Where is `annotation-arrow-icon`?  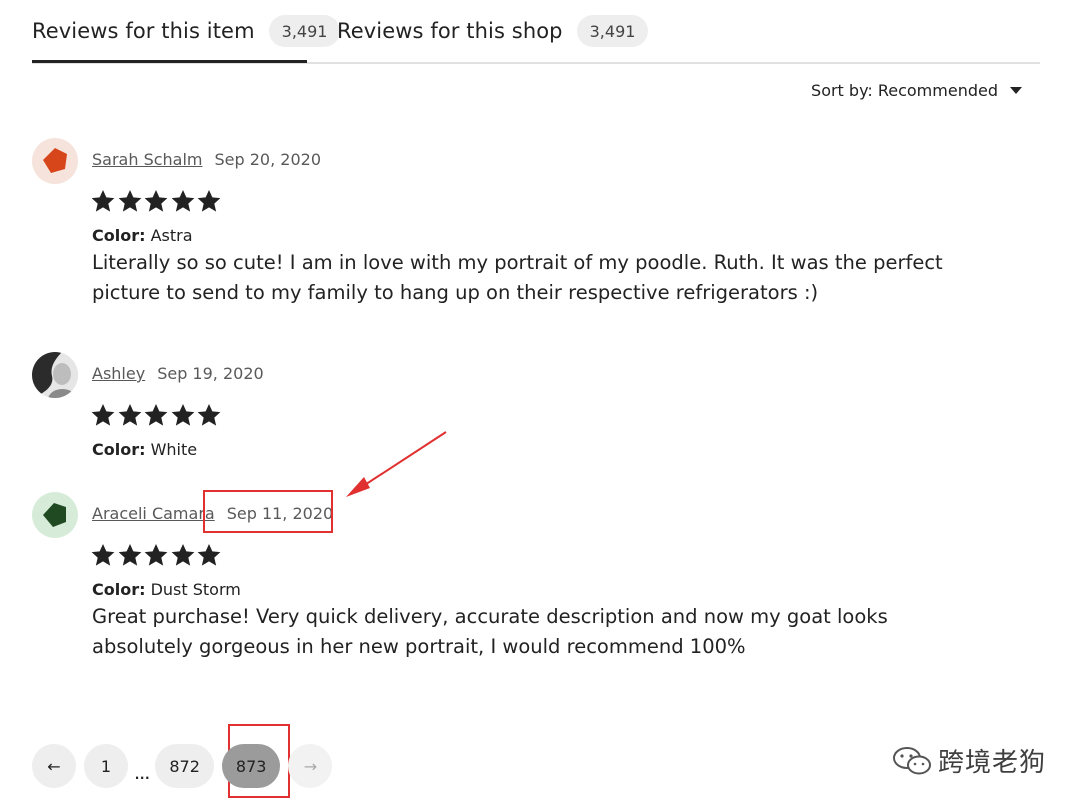 annotation-arrow-icon is located at coordinates (396, 464).